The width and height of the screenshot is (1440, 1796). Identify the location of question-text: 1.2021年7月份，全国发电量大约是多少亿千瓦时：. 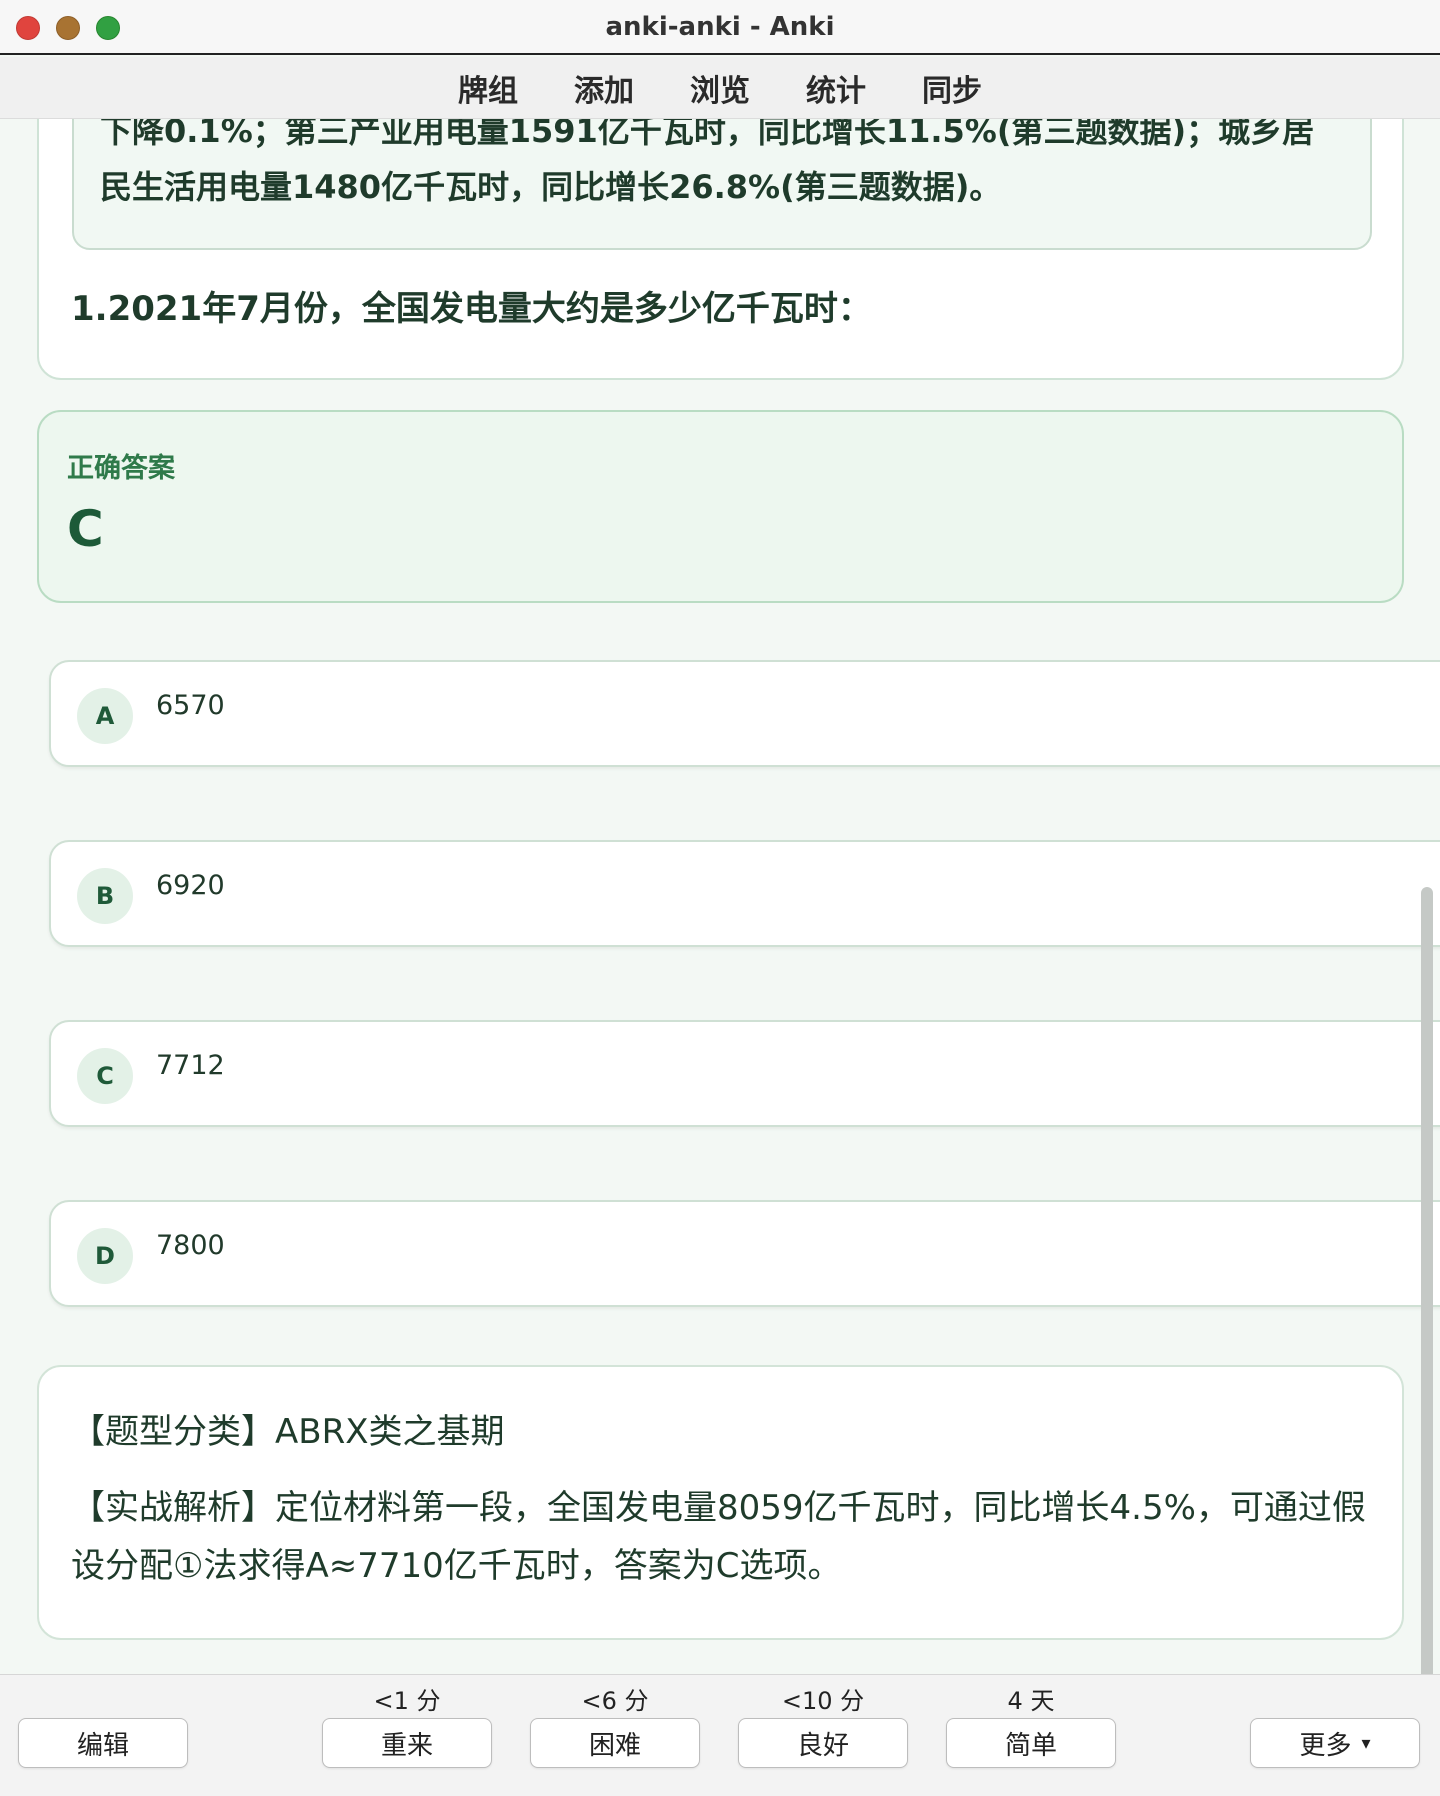
(471, 309).